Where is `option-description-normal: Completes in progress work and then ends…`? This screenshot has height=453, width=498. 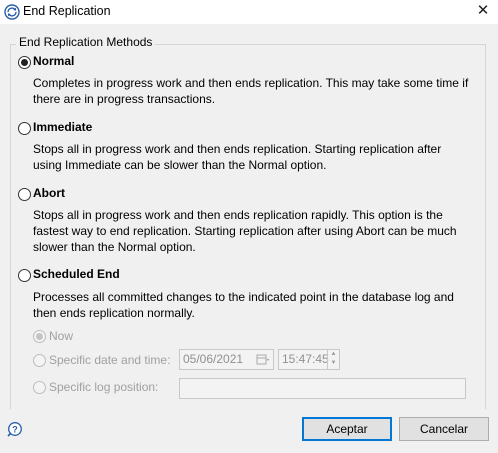
option-description-normal: Completes in progress work and then ends… is located at coordinates (255, 91).